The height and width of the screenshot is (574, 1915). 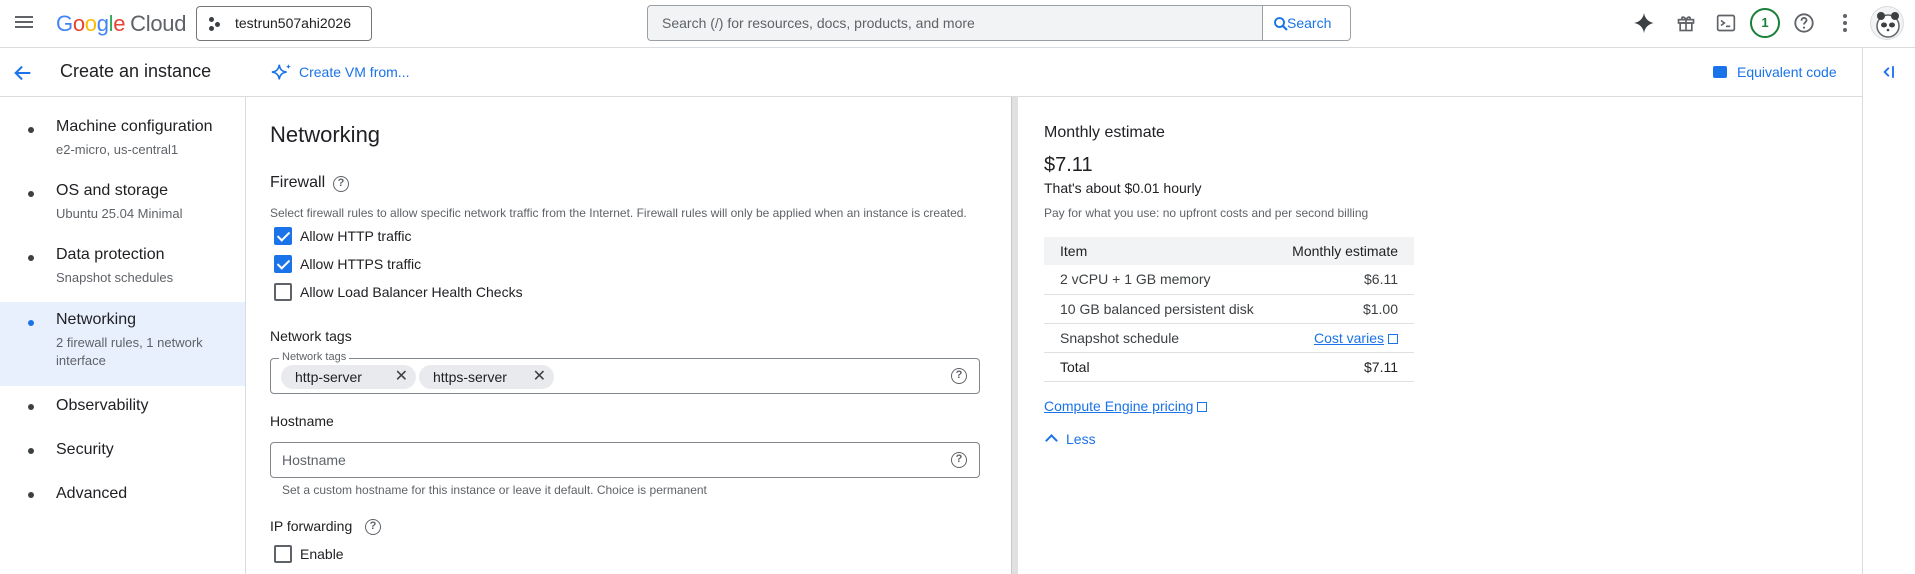 What do you see at coordinates (1343, 280) in the screenshot?
I see `row-value: $6.11` at bounding box center [1343, 280].